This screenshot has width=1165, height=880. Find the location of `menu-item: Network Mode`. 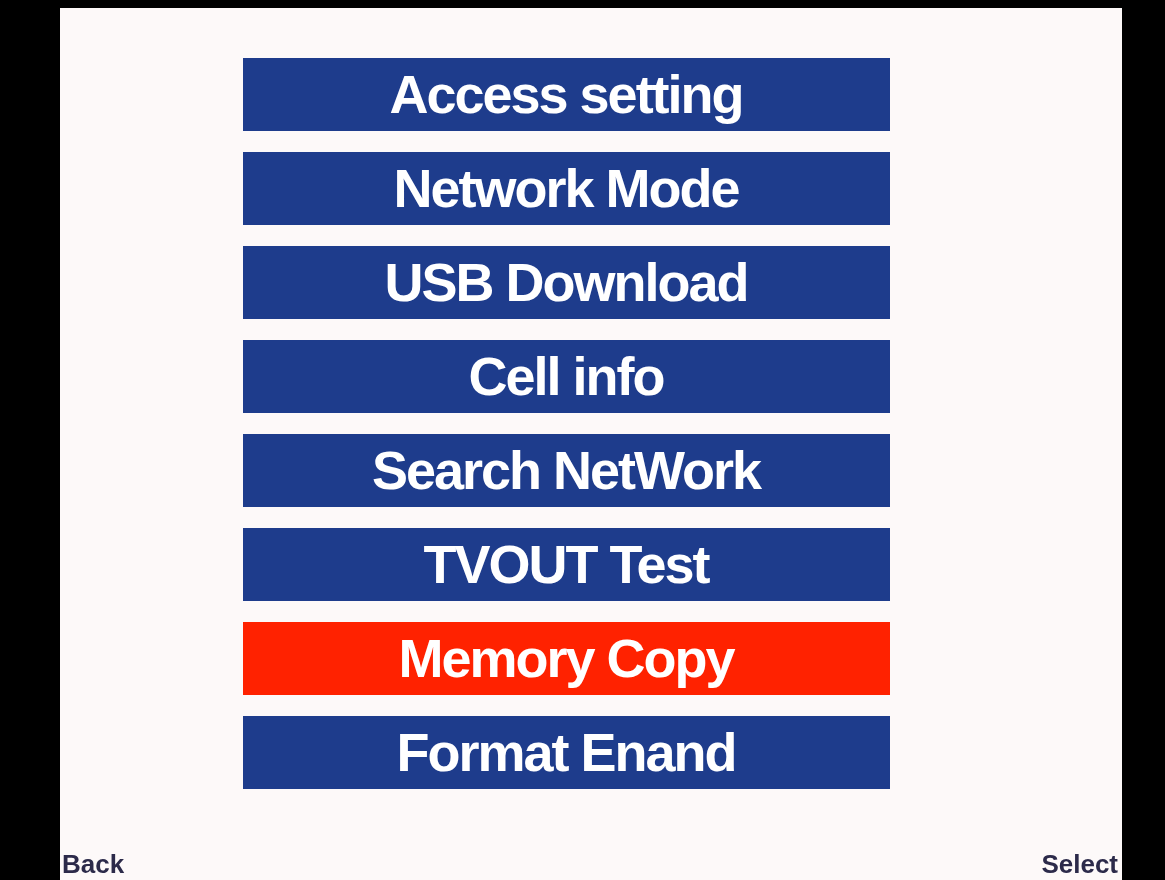

menu-item: Network Mode is located at coordinates (566, 188).